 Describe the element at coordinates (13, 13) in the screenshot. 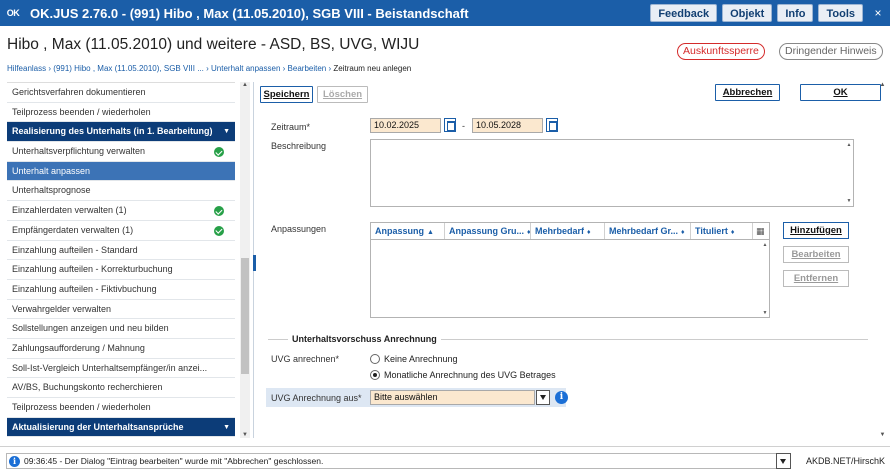

I see `app-logo-icon: OK` at that location.